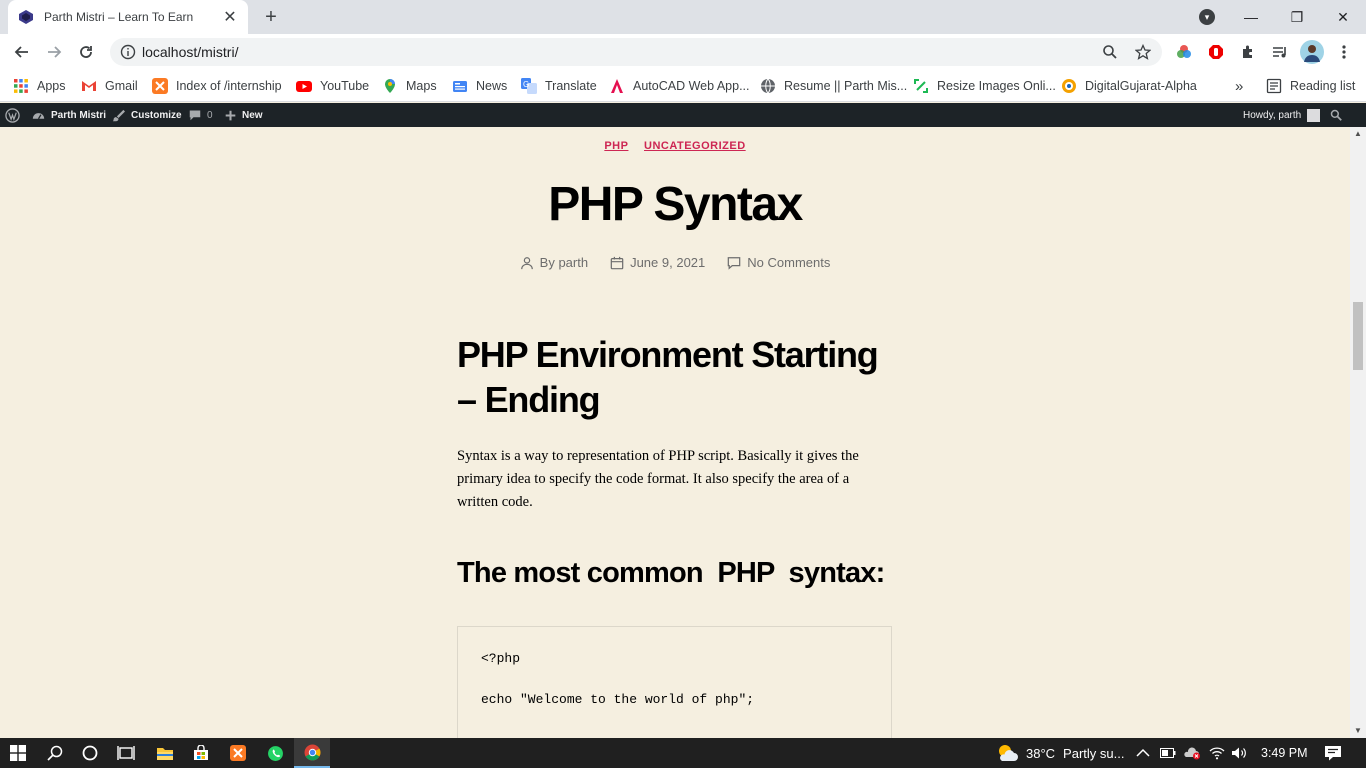 This screenshot has height=768, width=1366. Describe the element at coordinates (275, 753) in the screenshot. I see `whatsapp-icon` at that location.